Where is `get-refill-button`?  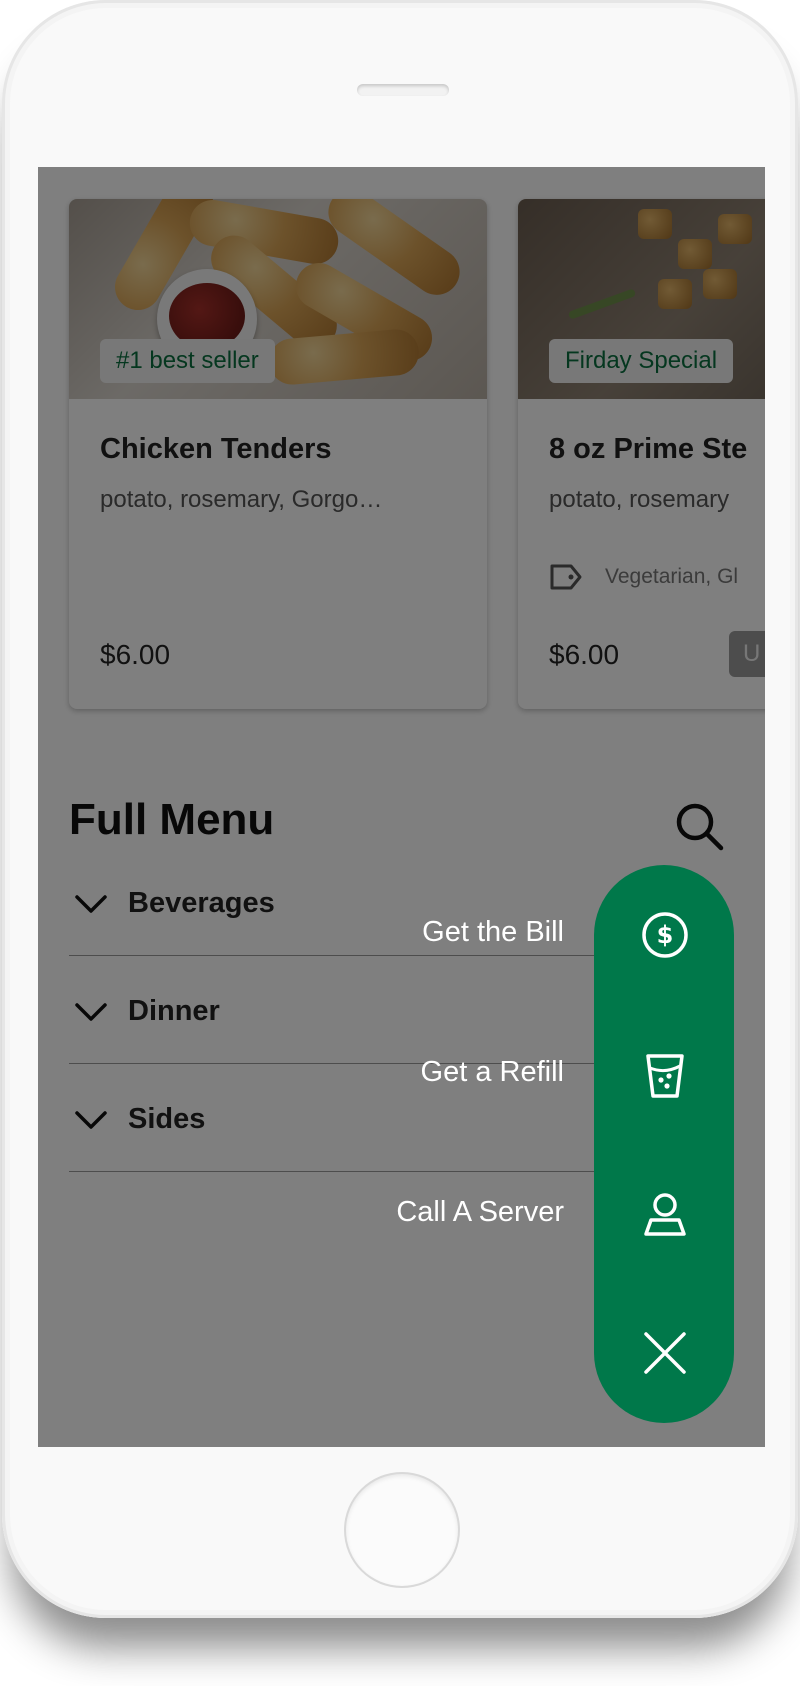
get-refill-button is located at coordinates (665, 1075).